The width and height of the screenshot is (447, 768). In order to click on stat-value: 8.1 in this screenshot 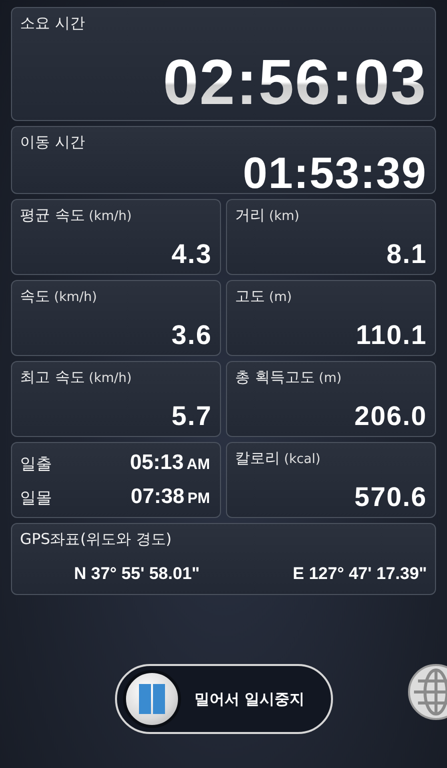, I will do `click(406, 254)`.